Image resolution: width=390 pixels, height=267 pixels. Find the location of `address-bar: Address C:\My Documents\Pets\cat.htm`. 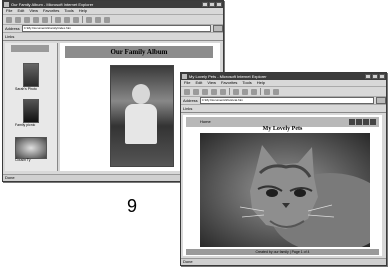

address-bar: Address C:\My Documents\Pets\cat.htm is located at coordinates (283, 101).